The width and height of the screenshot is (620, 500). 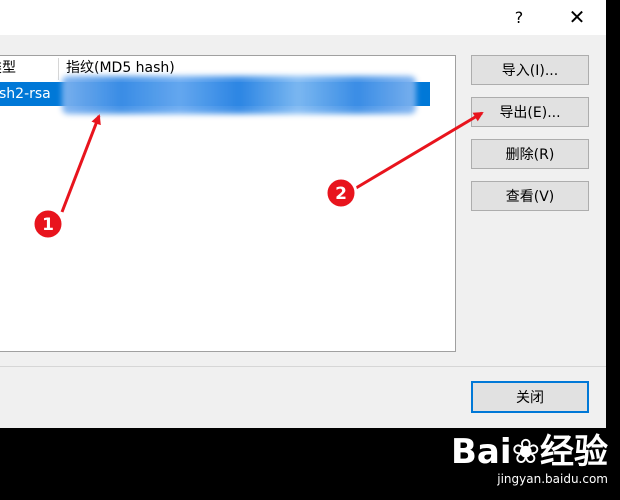 What do you see at coordinates (529, 452) in the screenshot?
I see `watermark-logo: Bai❀经验` at bounding box center [529, 452].